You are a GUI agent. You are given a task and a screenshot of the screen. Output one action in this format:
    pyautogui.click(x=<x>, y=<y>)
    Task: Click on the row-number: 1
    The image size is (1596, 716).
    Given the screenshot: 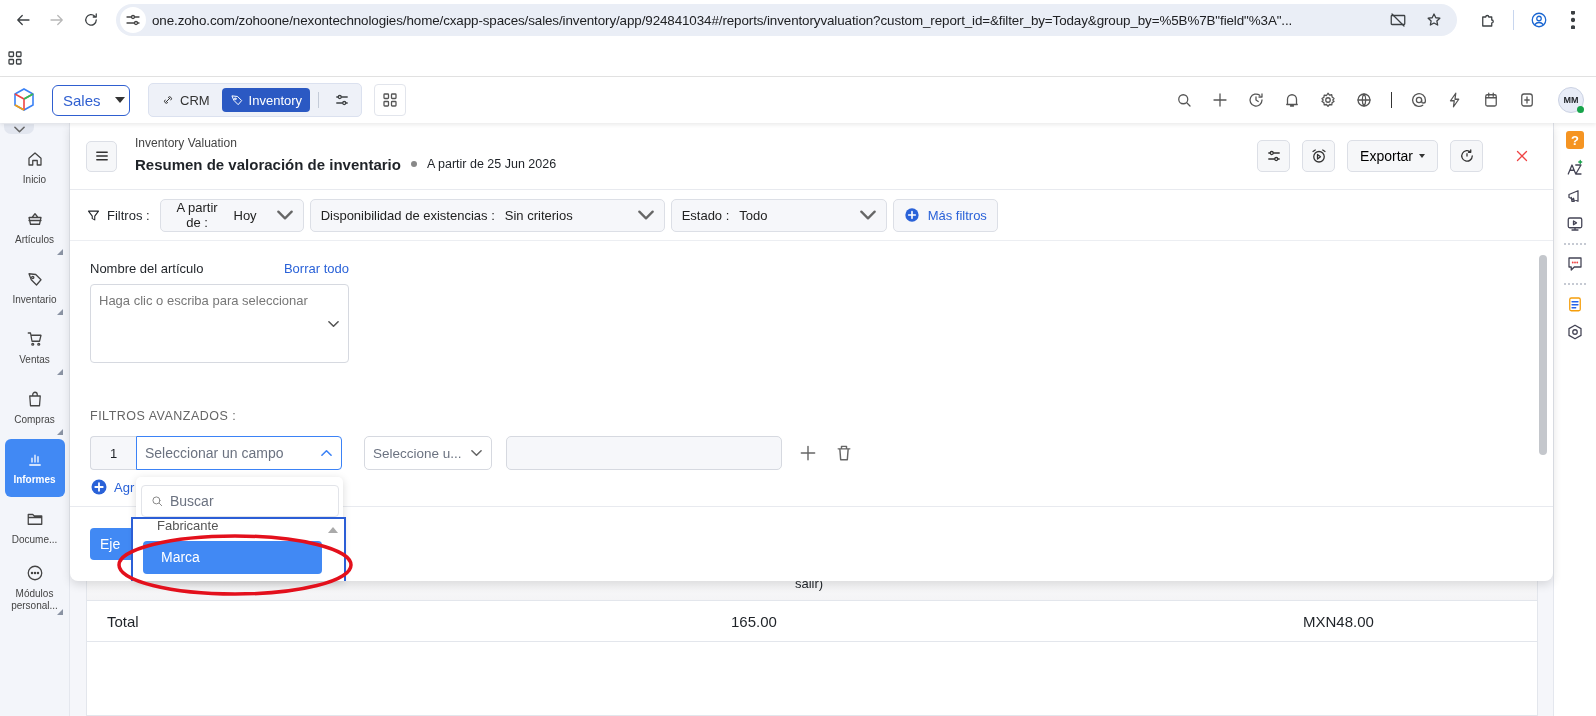 What is the action you would take?
    pyautogui.click(x=113, y=453)
    